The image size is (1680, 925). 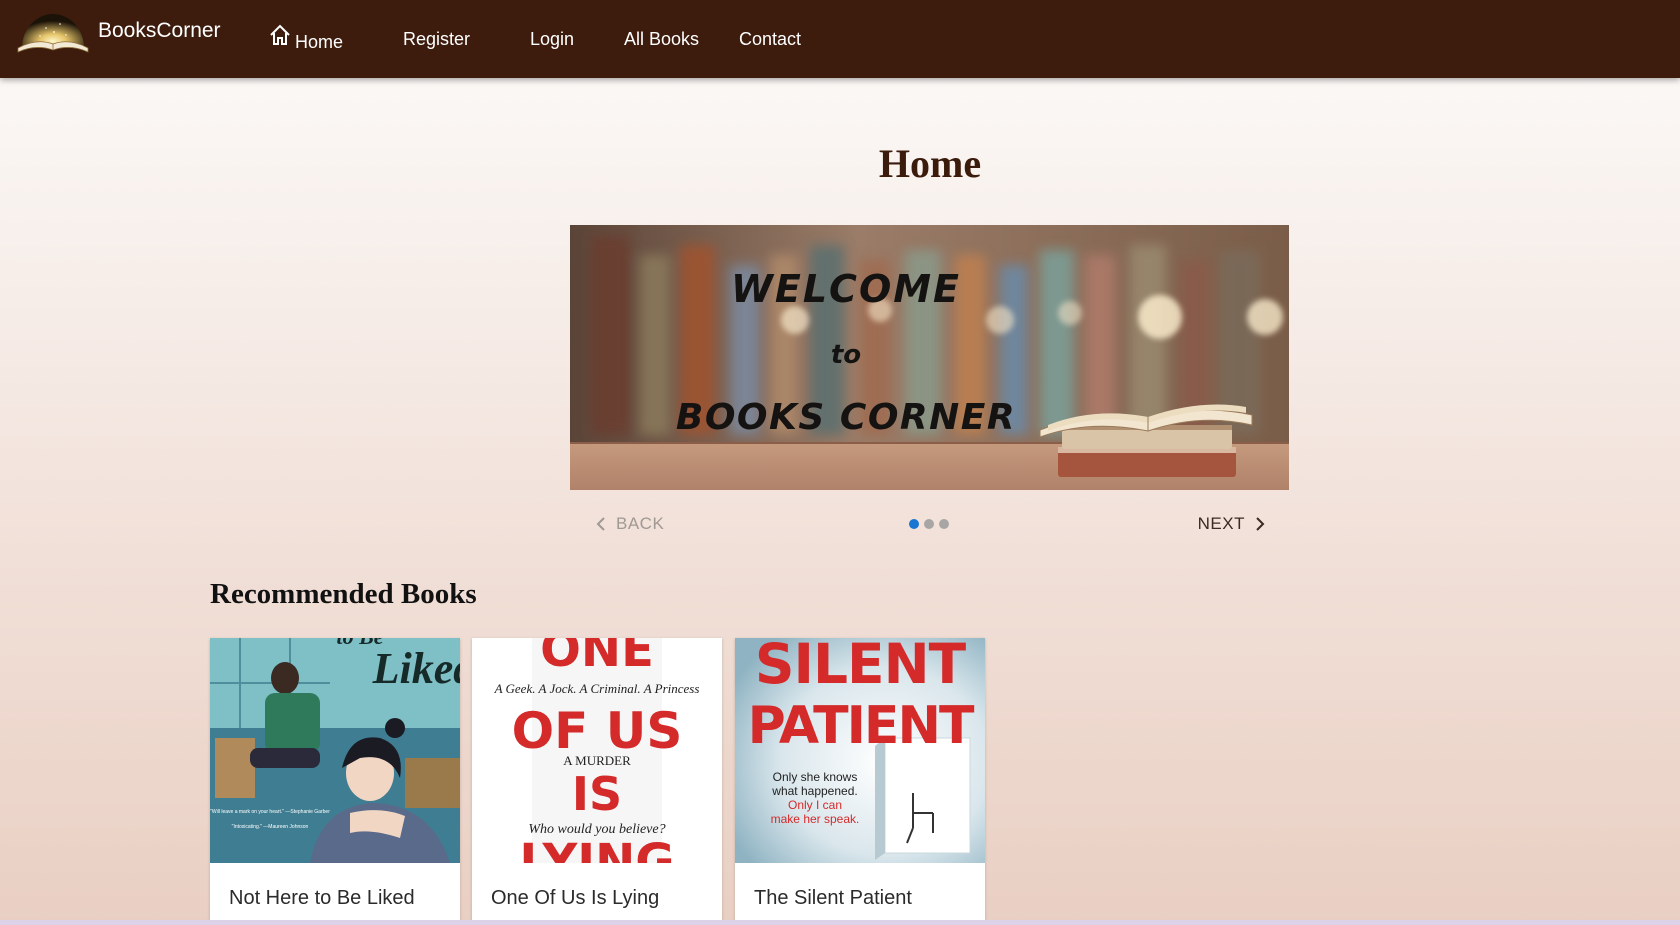 I want to click on carousel-slide: WELCOME to BOOKS CORNER, so click(x=929, y=357).